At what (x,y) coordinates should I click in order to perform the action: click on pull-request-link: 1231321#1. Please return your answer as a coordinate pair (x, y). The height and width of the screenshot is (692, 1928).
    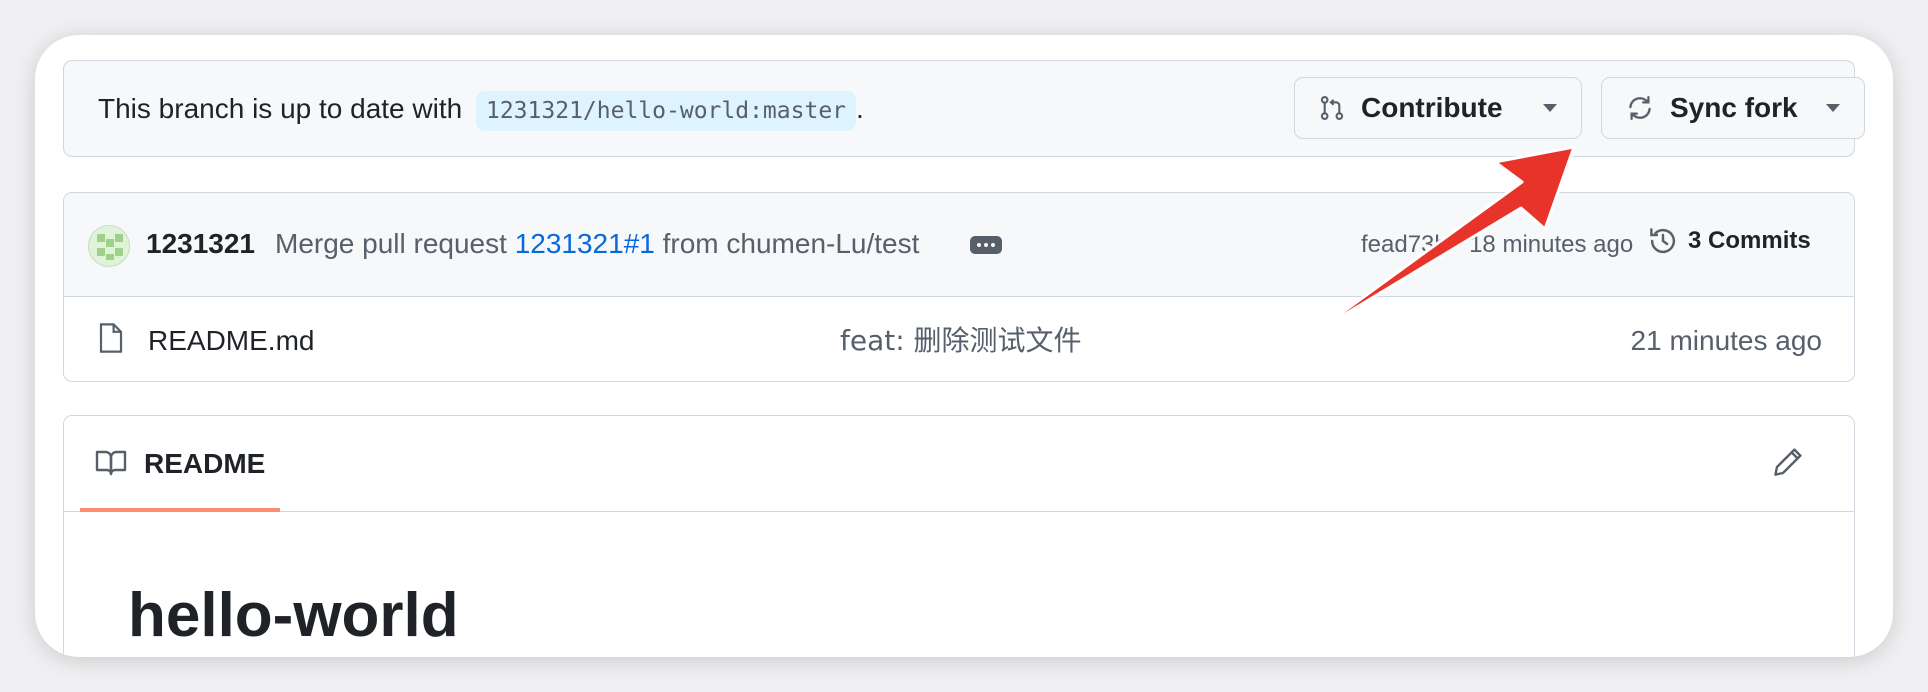
    Looking at the image, I should click on (585, 243).